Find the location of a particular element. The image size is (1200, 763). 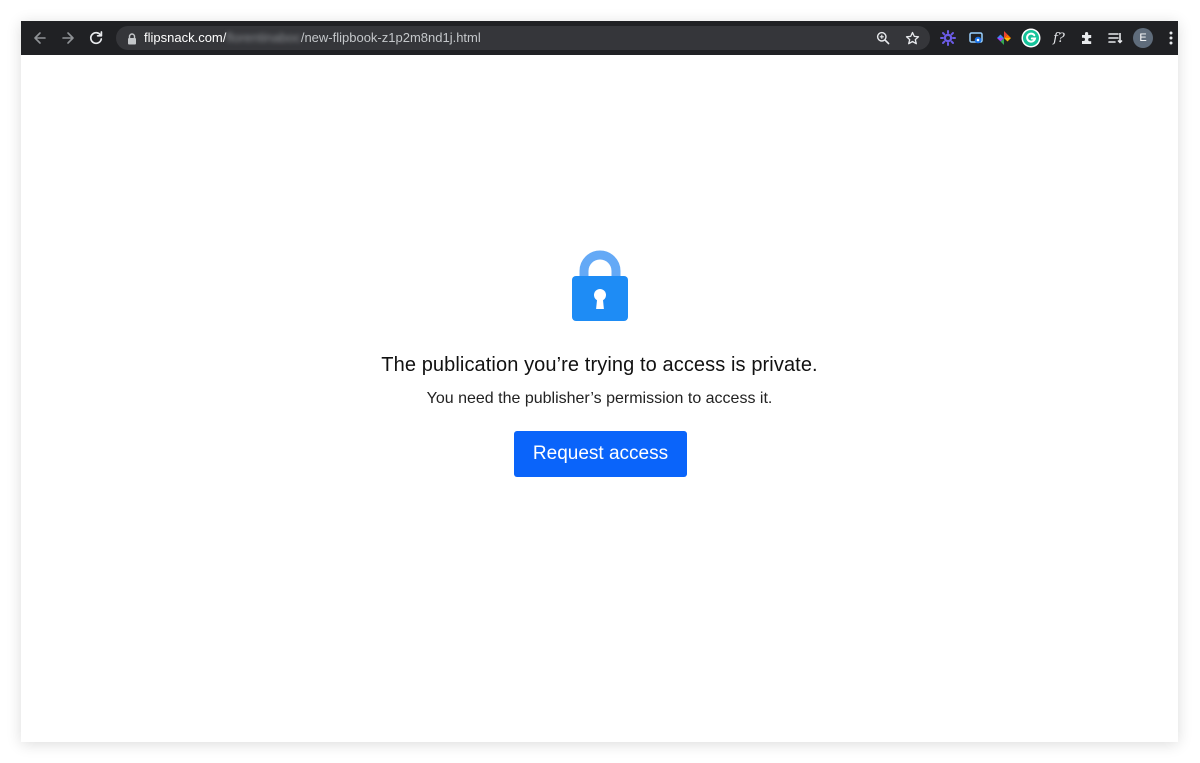

screen-capture-extension-icon is located at coordinates (976, 38).